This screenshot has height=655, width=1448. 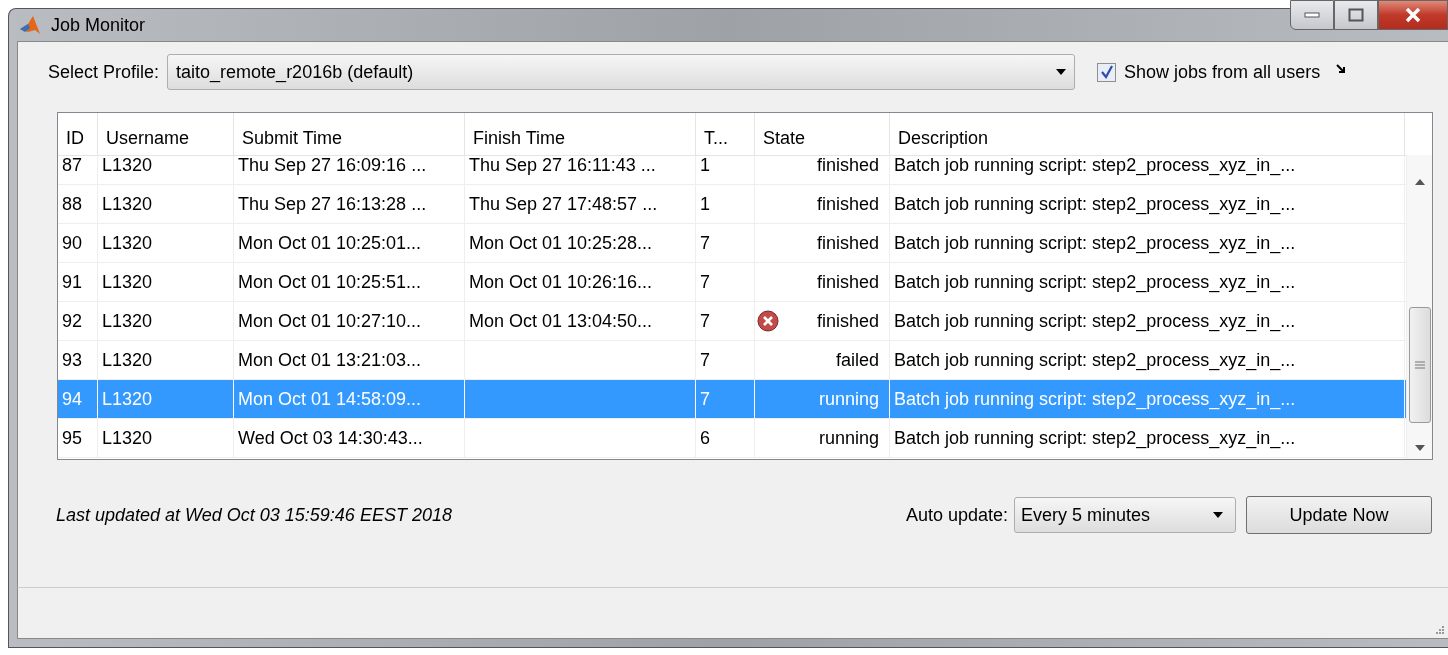 What do you see at coordinates (1147, 134) in the screenshot?
I see `column-header: Description` at bounding box center [1147, 134].